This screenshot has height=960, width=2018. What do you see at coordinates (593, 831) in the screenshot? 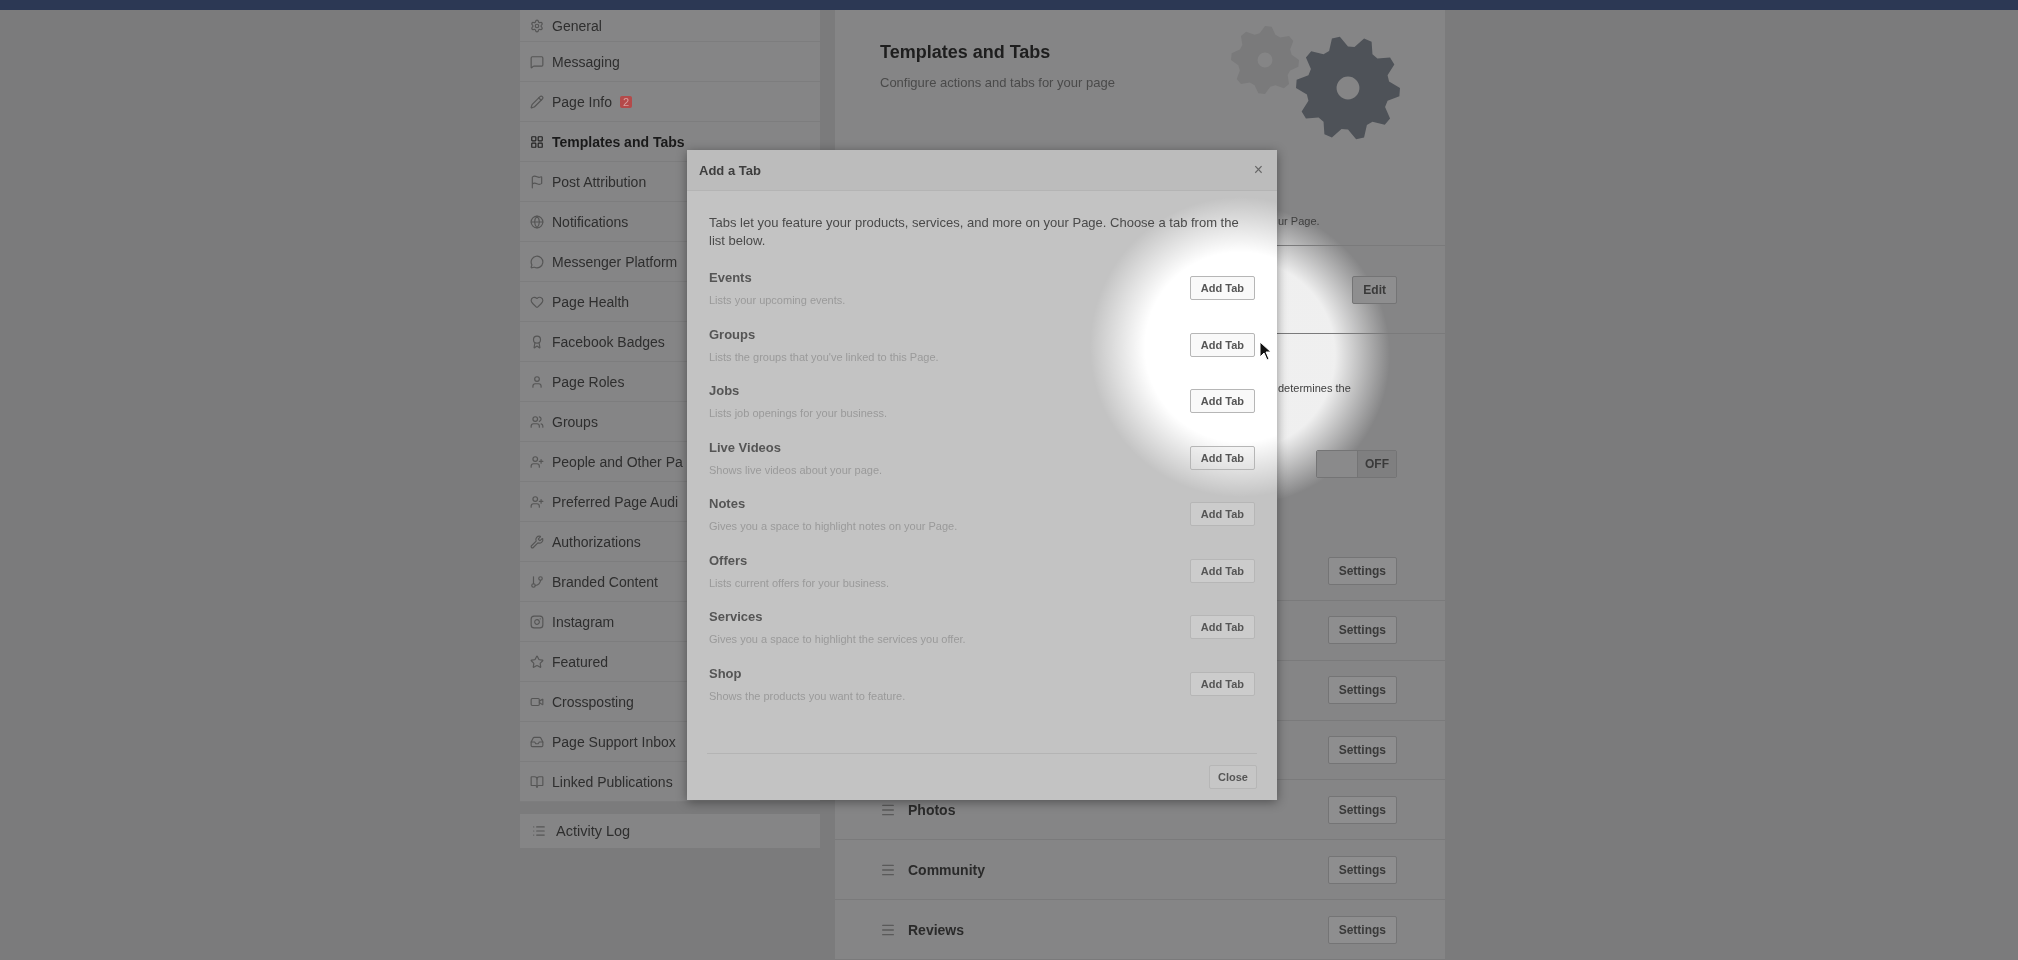
I see `activity-log-label: Activity Log` at bounding box center [593, 831].